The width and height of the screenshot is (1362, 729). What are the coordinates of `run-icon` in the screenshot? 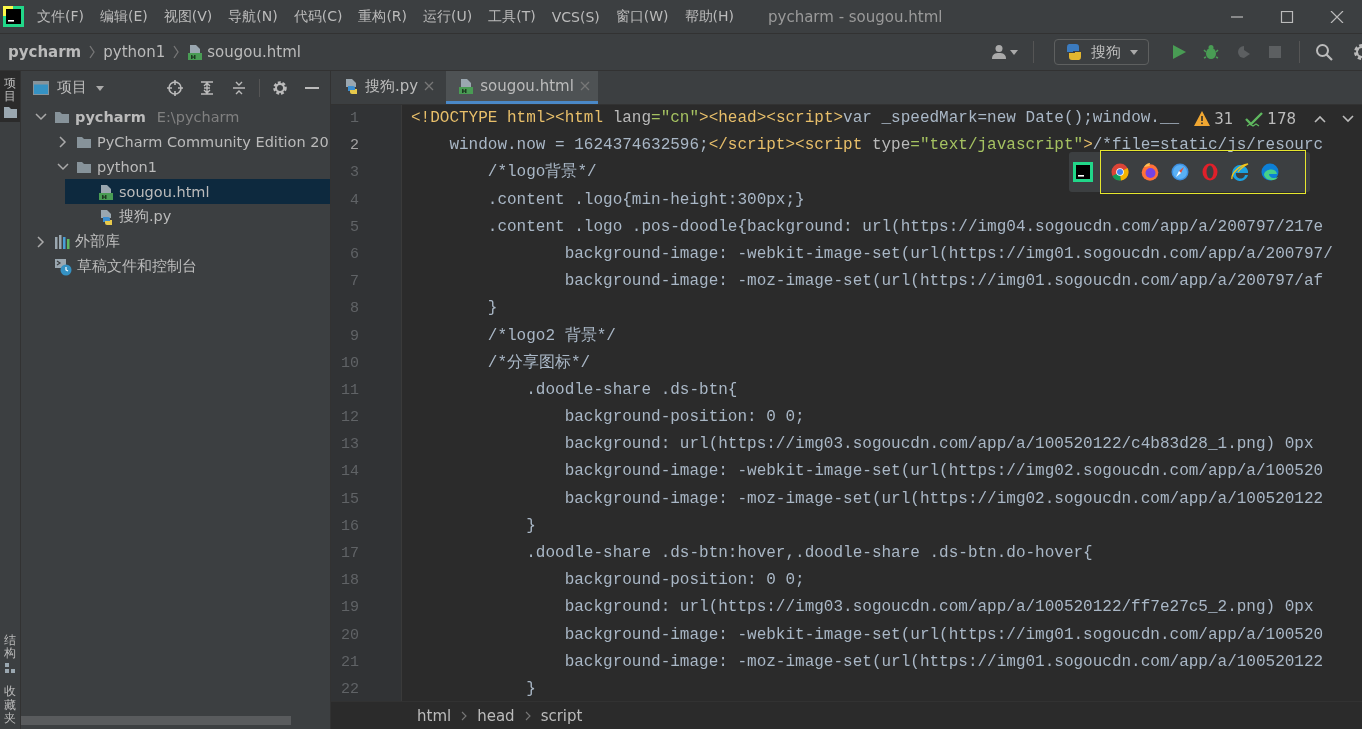 It's located at (1179, 52).